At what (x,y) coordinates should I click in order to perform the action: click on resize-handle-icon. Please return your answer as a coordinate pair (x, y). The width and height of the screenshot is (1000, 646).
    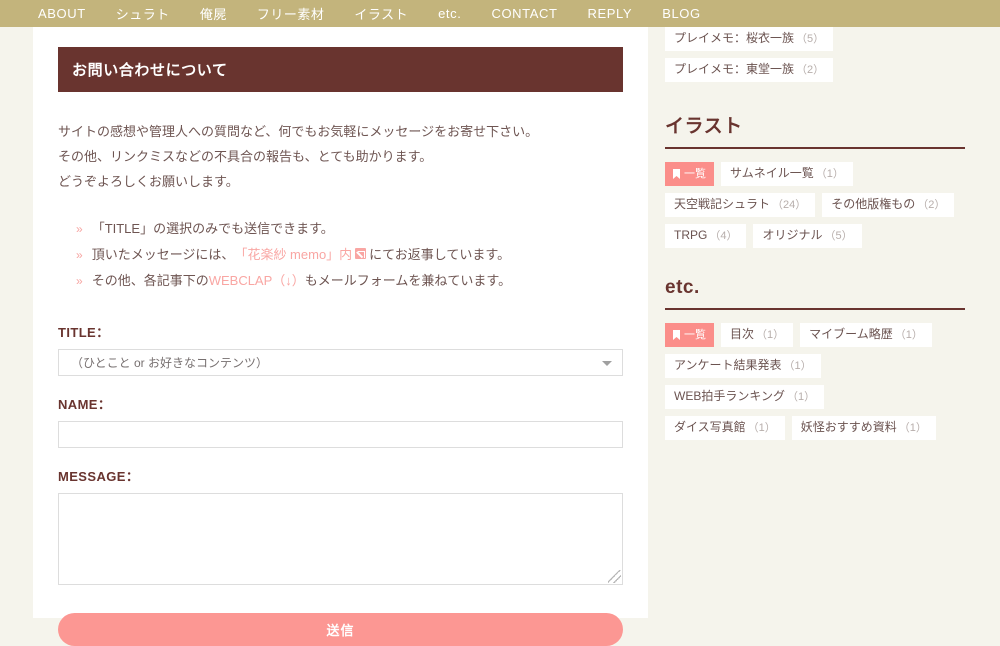
    Looking at the image, I should click on (614, 576).